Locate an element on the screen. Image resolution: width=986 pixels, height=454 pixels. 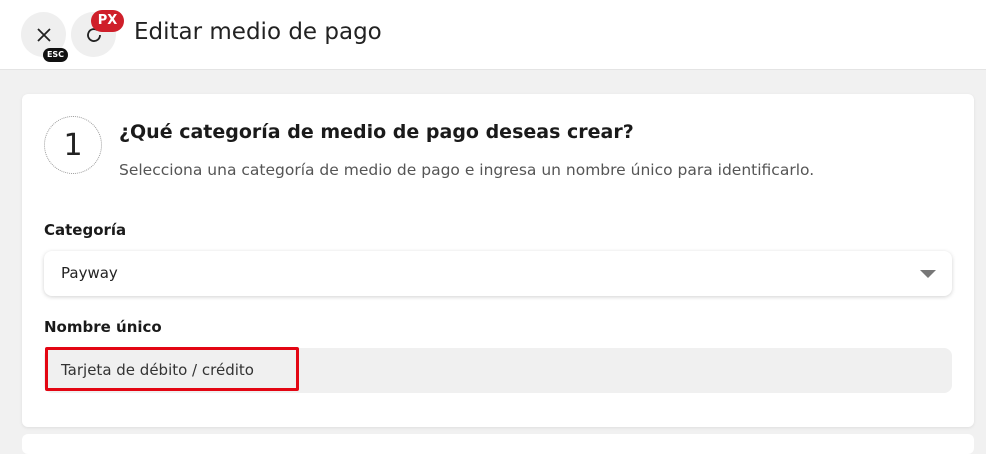
next-step-card is located at coordinates (498, 444).